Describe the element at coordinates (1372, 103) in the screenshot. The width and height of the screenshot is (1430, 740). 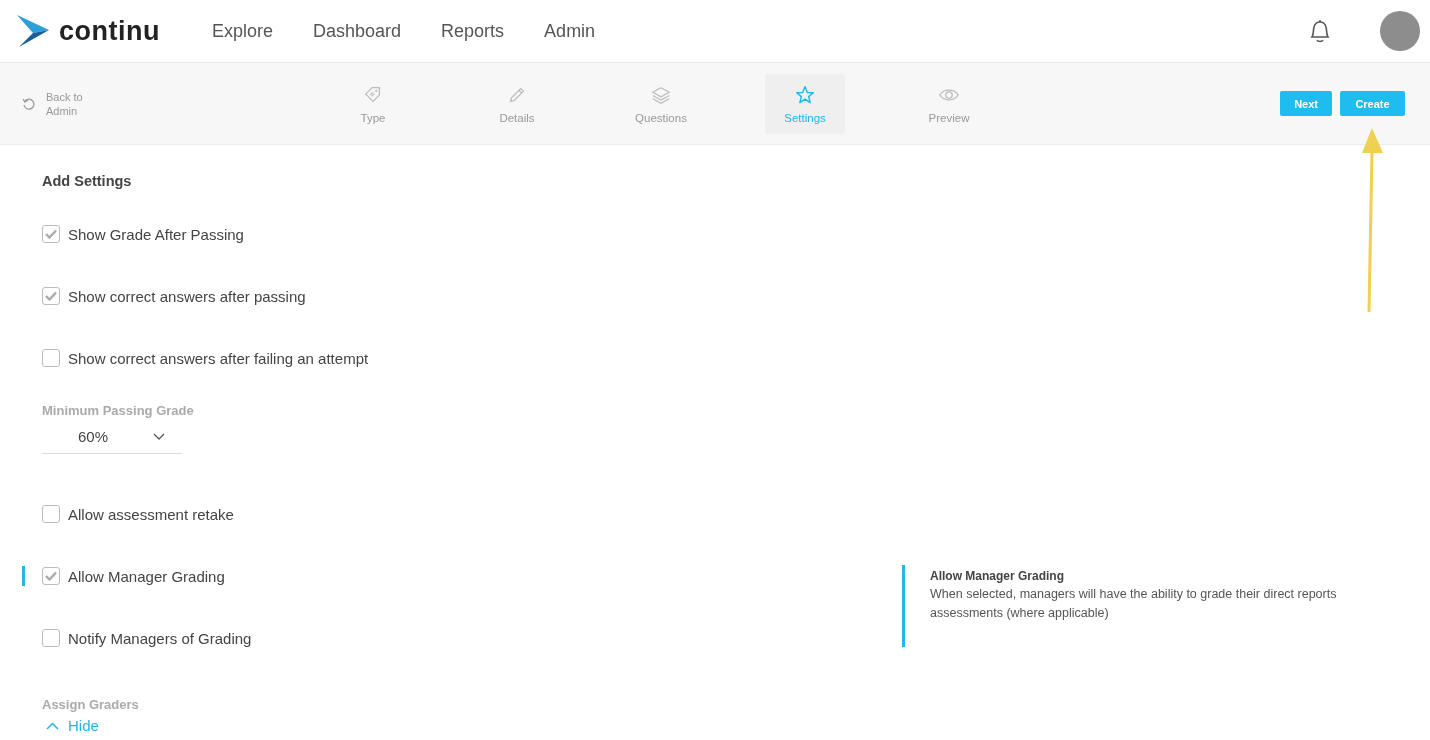
I see `action-button: Create` at that location.